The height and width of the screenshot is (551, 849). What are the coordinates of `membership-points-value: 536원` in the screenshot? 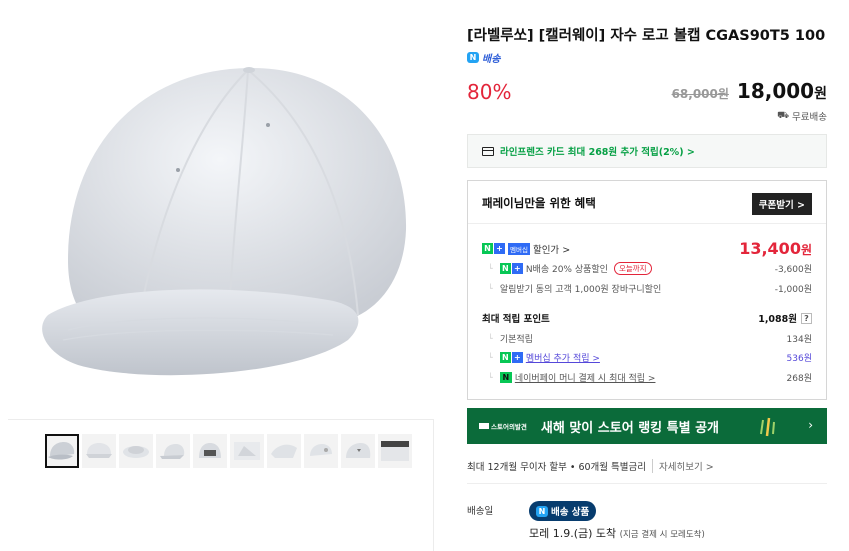 It's located at (799, 359).